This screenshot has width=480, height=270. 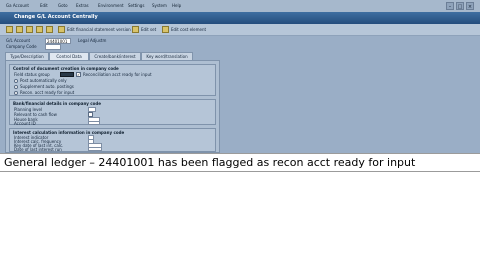 What do you see at coordinates (117, 74) in the screenshot?
I see `recon-acct-label: Reconciliation acct ready for input` at bounding box center [117, 74].